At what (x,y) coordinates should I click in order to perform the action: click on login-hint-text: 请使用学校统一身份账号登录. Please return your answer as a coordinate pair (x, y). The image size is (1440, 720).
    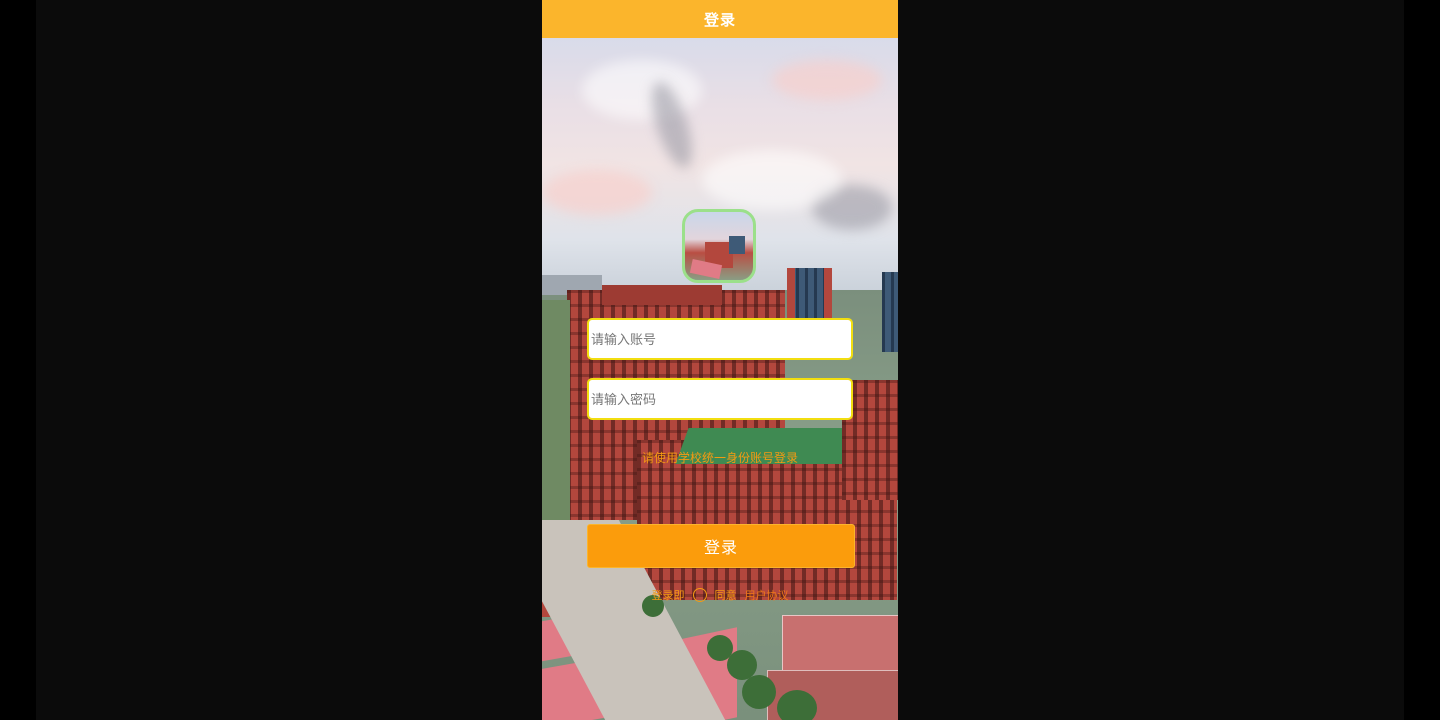
    Looking at the image, I should click on (719, 458).